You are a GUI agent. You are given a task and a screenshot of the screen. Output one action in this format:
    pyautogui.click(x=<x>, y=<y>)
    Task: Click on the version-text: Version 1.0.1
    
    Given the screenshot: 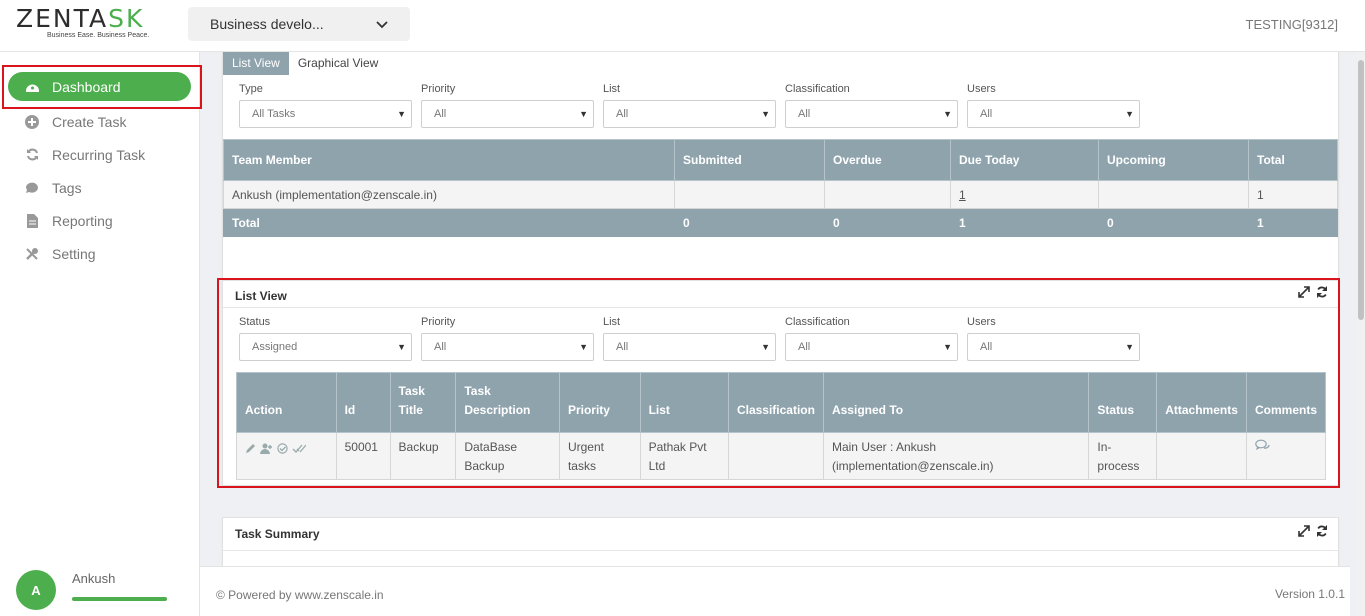 What is the action you would take?
    pyautogui.click(x=1309, y=594)
    